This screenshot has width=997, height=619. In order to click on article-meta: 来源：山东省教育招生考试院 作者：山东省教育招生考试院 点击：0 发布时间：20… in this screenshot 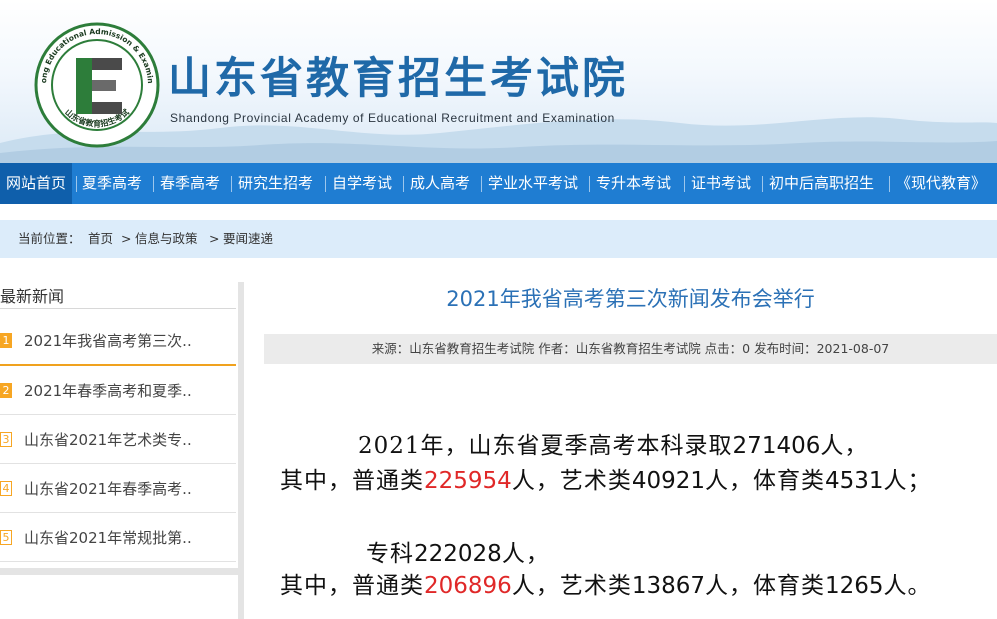, I will do `click(630, 349)`.